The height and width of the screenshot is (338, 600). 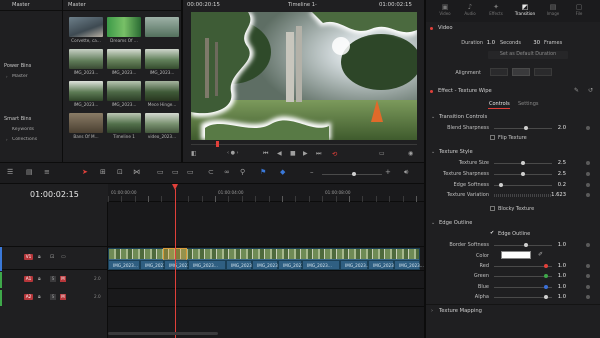 What do you see at coordinates (354, 174) in the screenshot?
I see `zoom-slider-knob` at bounding box center [354, 174].